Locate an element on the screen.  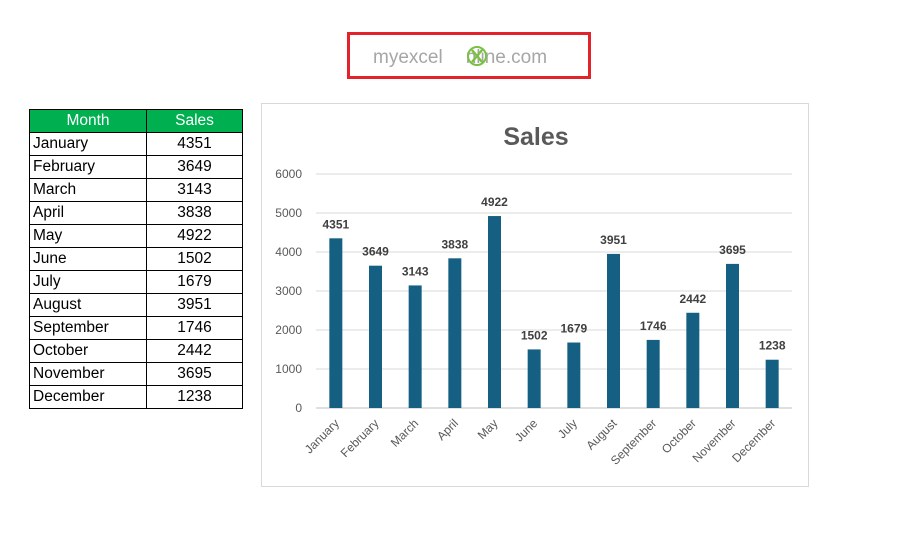
bar-november is located at coordinates (732, 335).